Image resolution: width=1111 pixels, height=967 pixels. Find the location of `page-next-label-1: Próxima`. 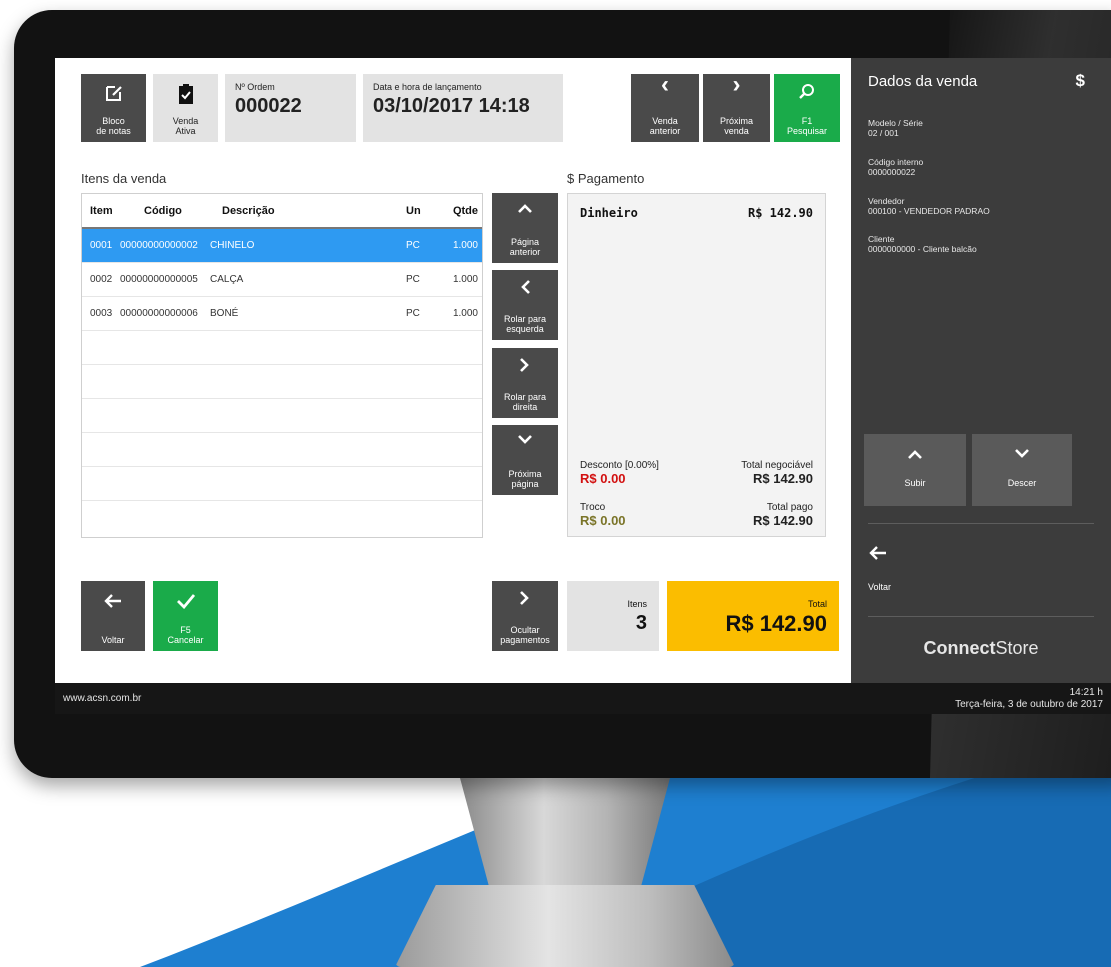

page-next-label-1: Próxima is located at coordinates (525, 474).